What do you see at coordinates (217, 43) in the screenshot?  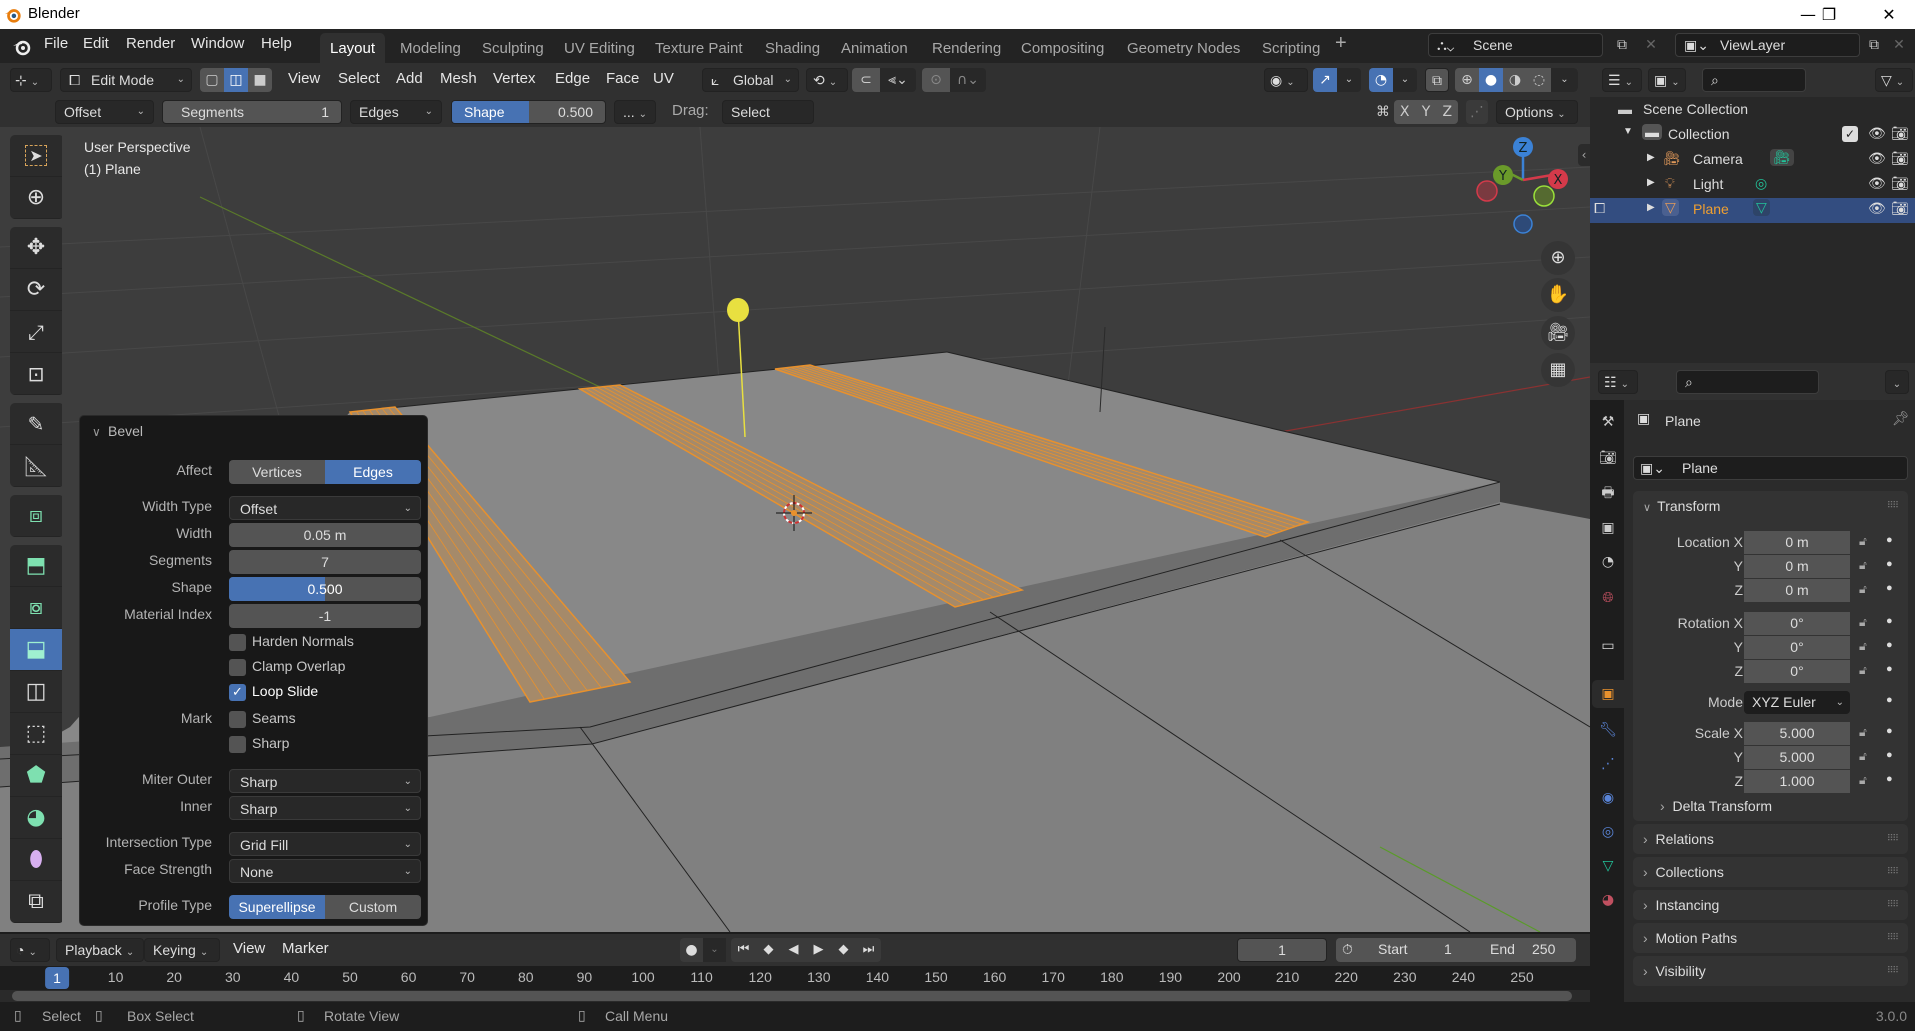 I see `menu-window: Window` at bounding box center [217, 43].